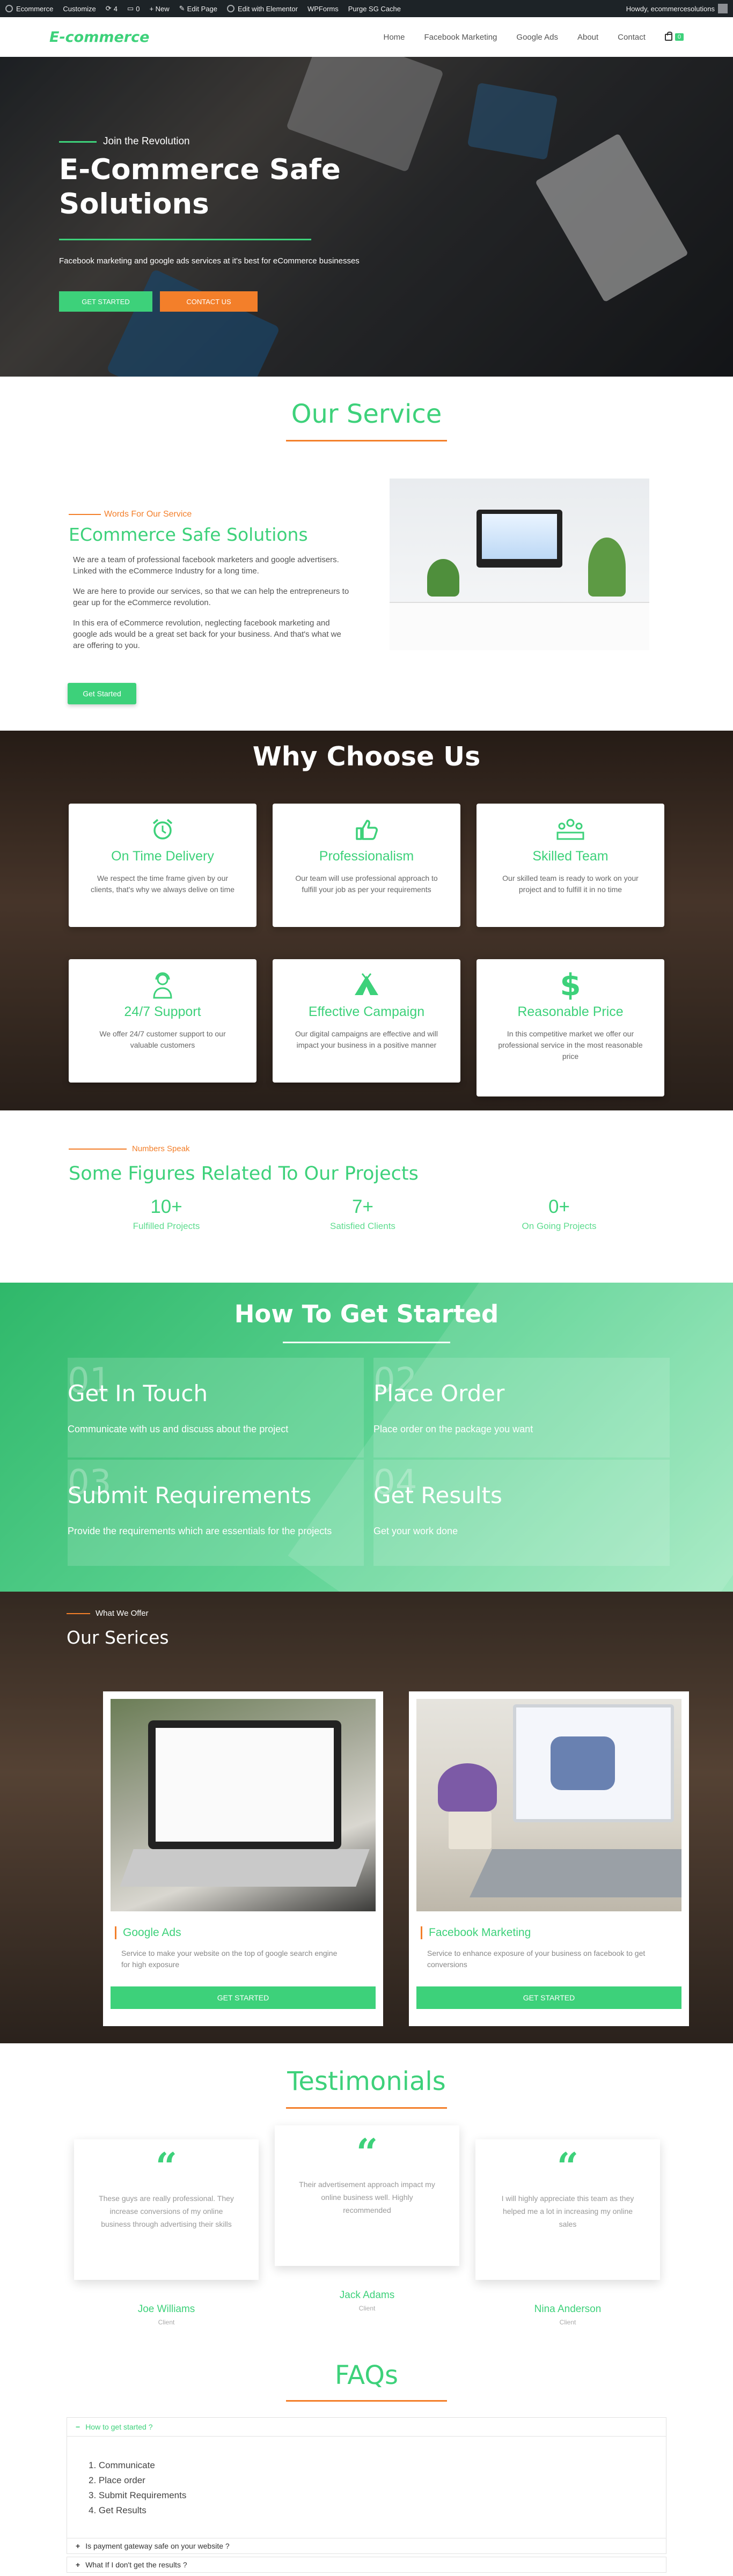 The width and height of the screenshot is (733, 2576). Describe the element at coordinates (366, 2375) in the screenshot. I see `faqs-heading: FAQs` at that location.